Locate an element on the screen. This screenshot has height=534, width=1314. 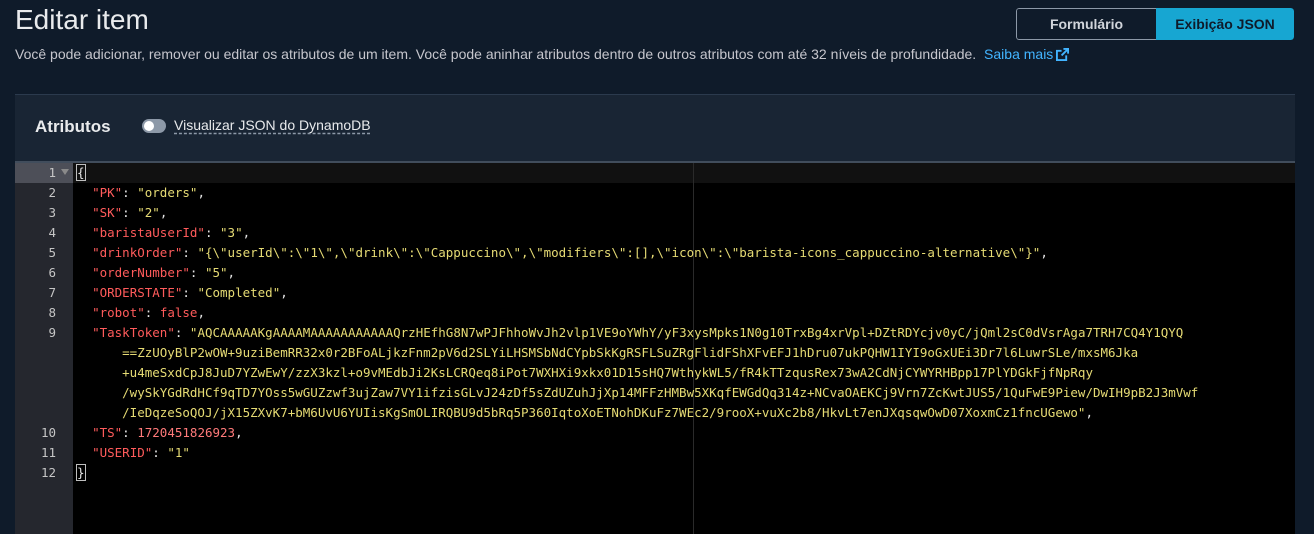
code-line: "PK": "orders", is located at coordinates (148, 192).